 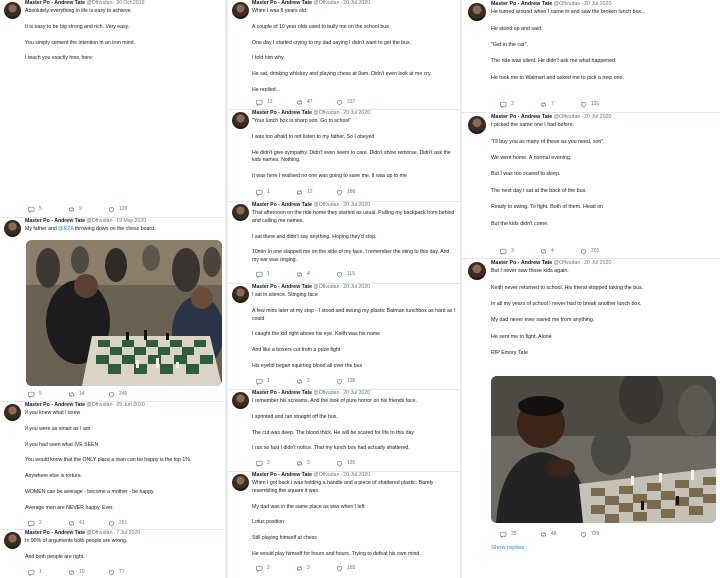 What do you see at coordinates (507, 548) in the screenshot?
I see `show-replies-link: Show replies` at bounding box center [507, 548].